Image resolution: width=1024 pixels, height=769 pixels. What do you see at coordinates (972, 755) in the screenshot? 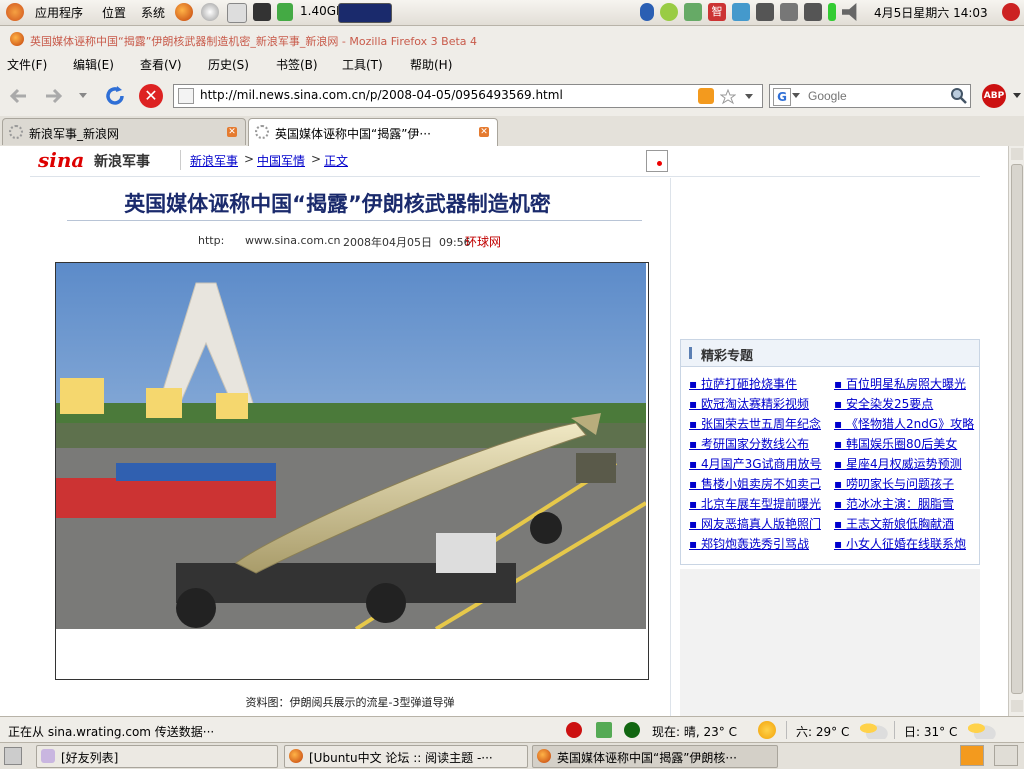
I see `workspace-switcher` at bounding box center [972, 755].